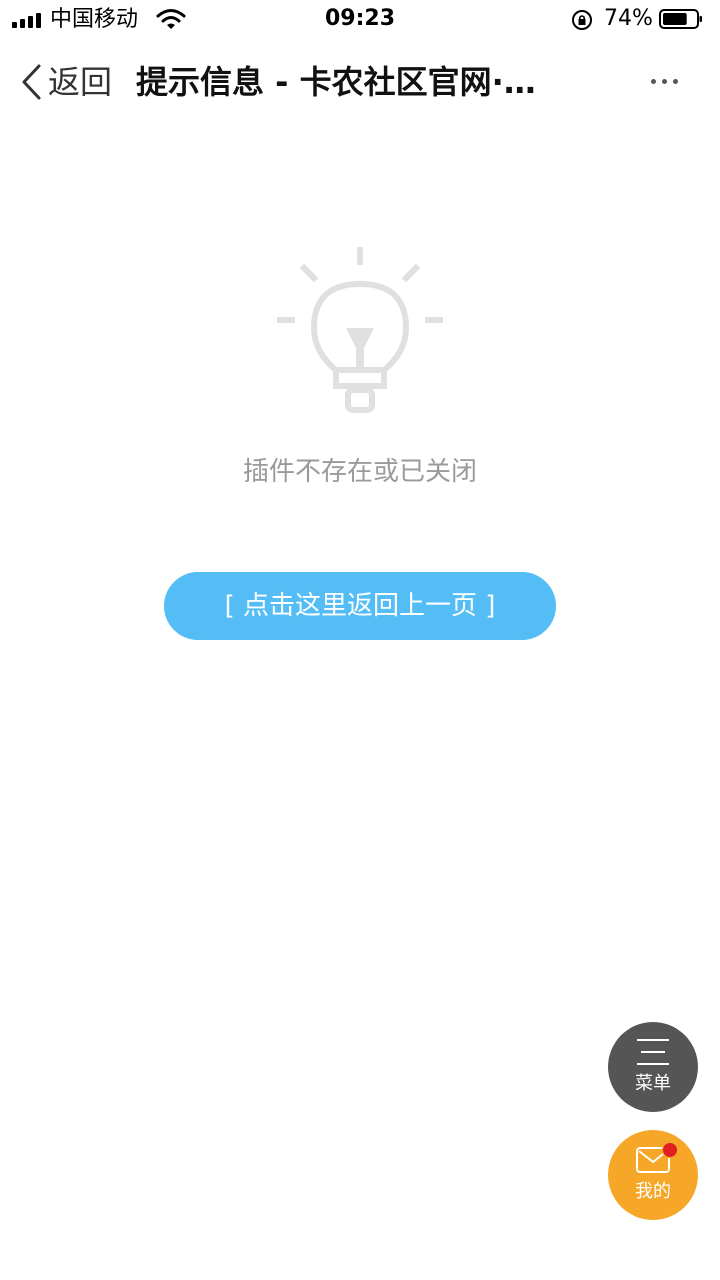 Image resolution: width=720 pixels, height=1280 pixels. Describe the element at coordinates (653, 1052) in the screenshot. I see `menu-lines-icon` at that location.